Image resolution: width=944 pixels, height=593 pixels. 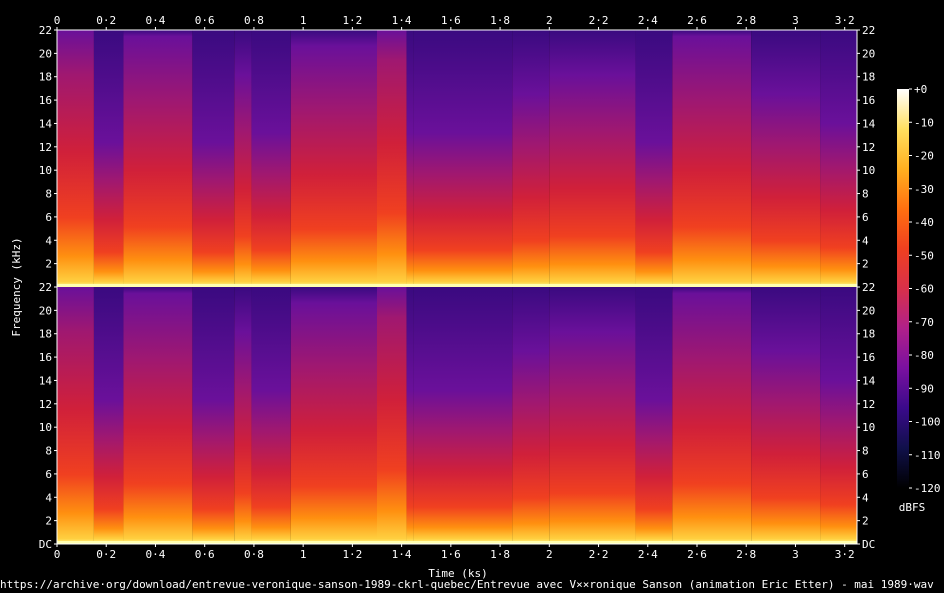 I want to click on x-tick-label-top: 3·2, so click(x=845, y=20).